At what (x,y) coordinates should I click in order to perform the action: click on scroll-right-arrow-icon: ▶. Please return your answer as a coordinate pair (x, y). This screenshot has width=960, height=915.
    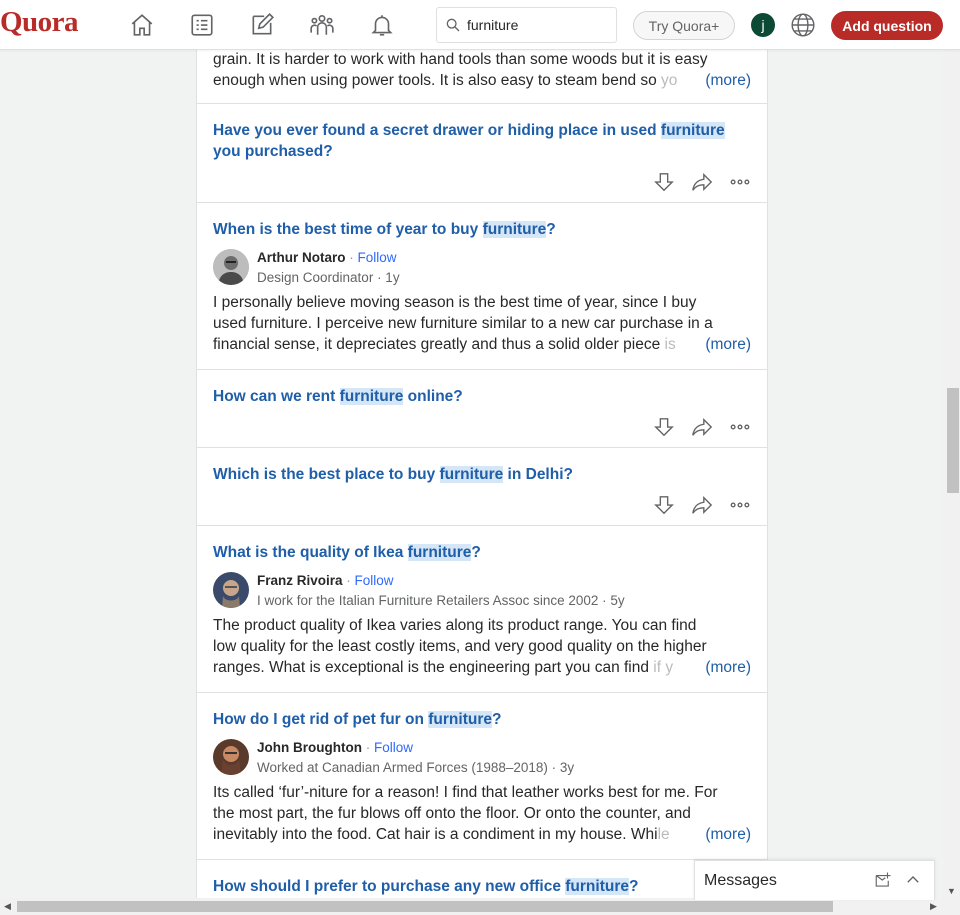
    Looking at the image, I should click on (933, 906).